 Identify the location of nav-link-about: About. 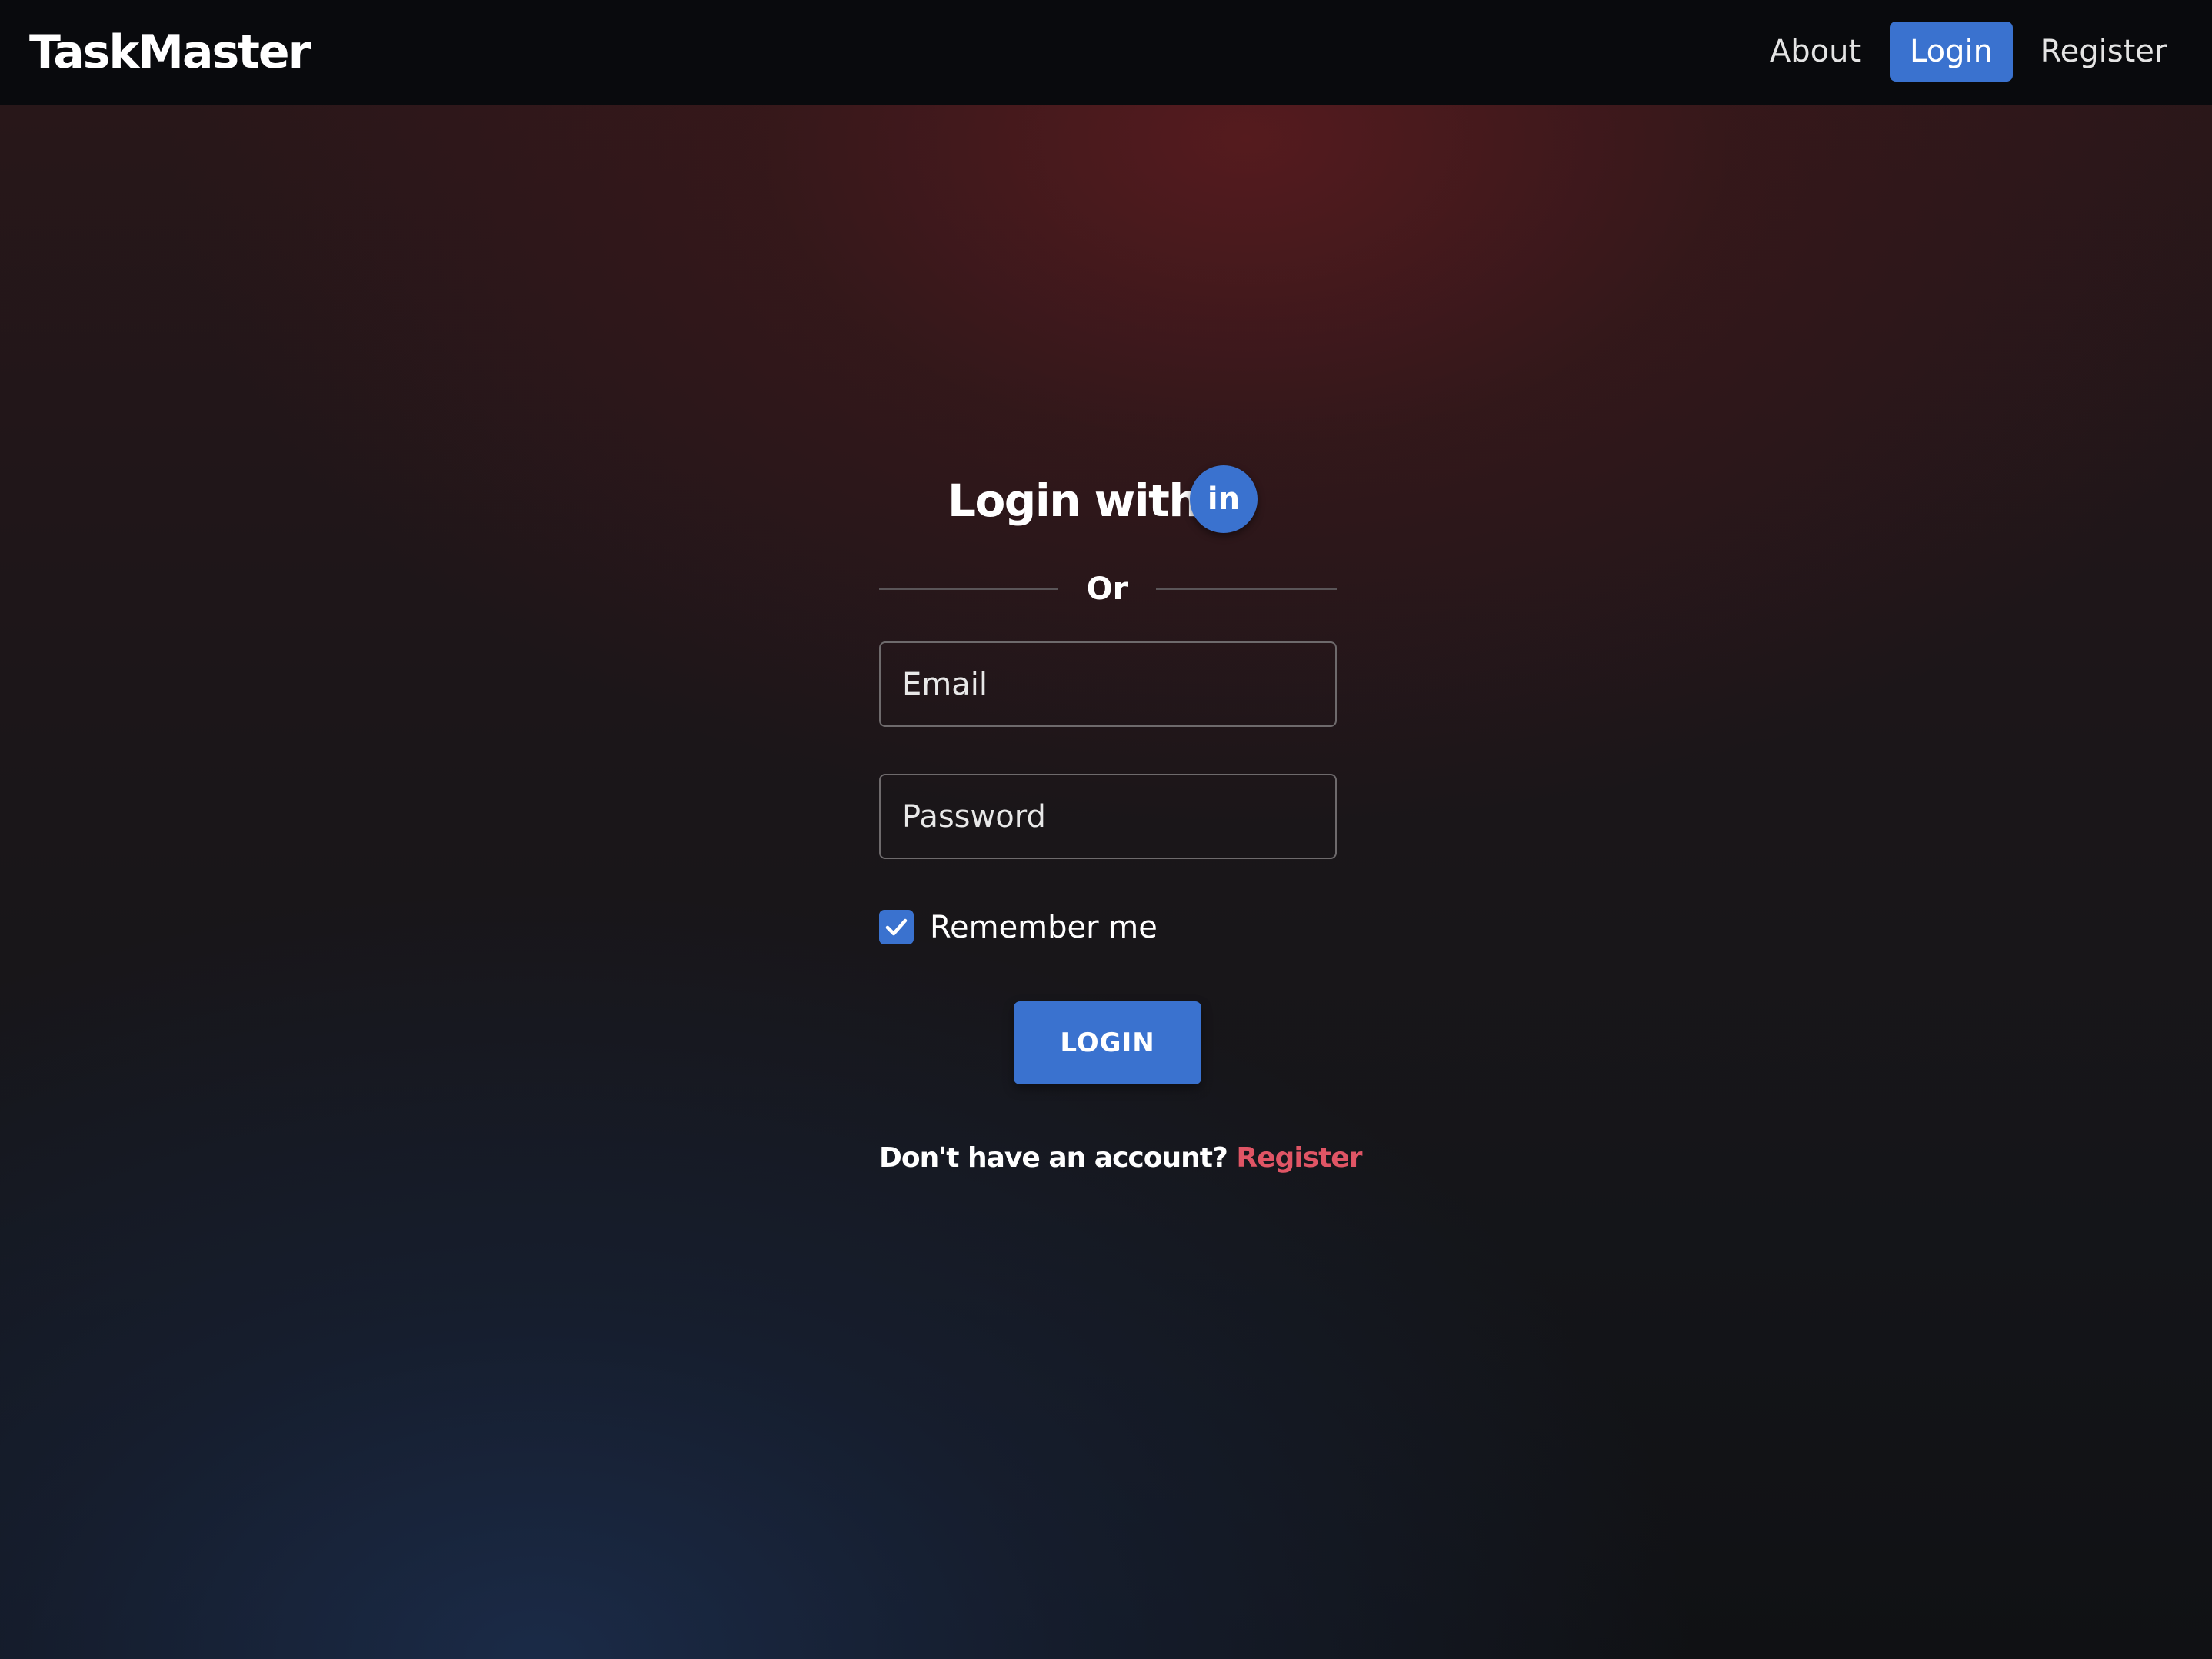
(1815, 52).